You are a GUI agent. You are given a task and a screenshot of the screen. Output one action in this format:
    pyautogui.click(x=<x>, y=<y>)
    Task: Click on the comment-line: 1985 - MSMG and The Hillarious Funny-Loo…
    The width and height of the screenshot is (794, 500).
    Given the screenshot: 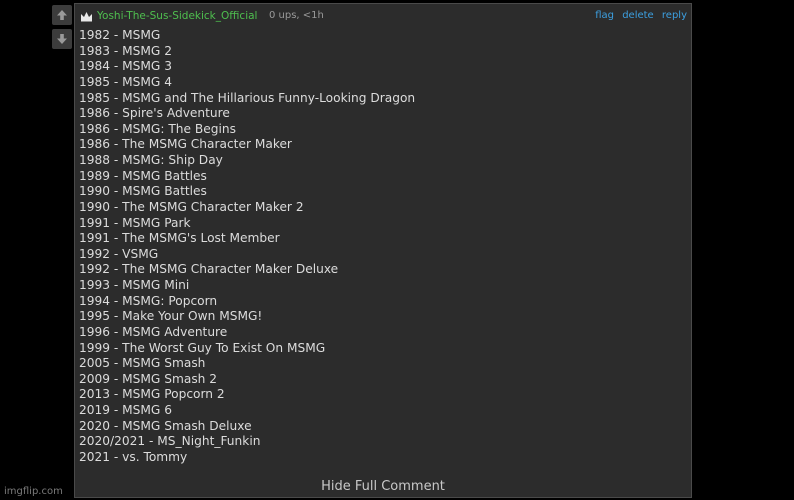 What is the action you would take?
    pyautogui.click(x=247, y=97)
    